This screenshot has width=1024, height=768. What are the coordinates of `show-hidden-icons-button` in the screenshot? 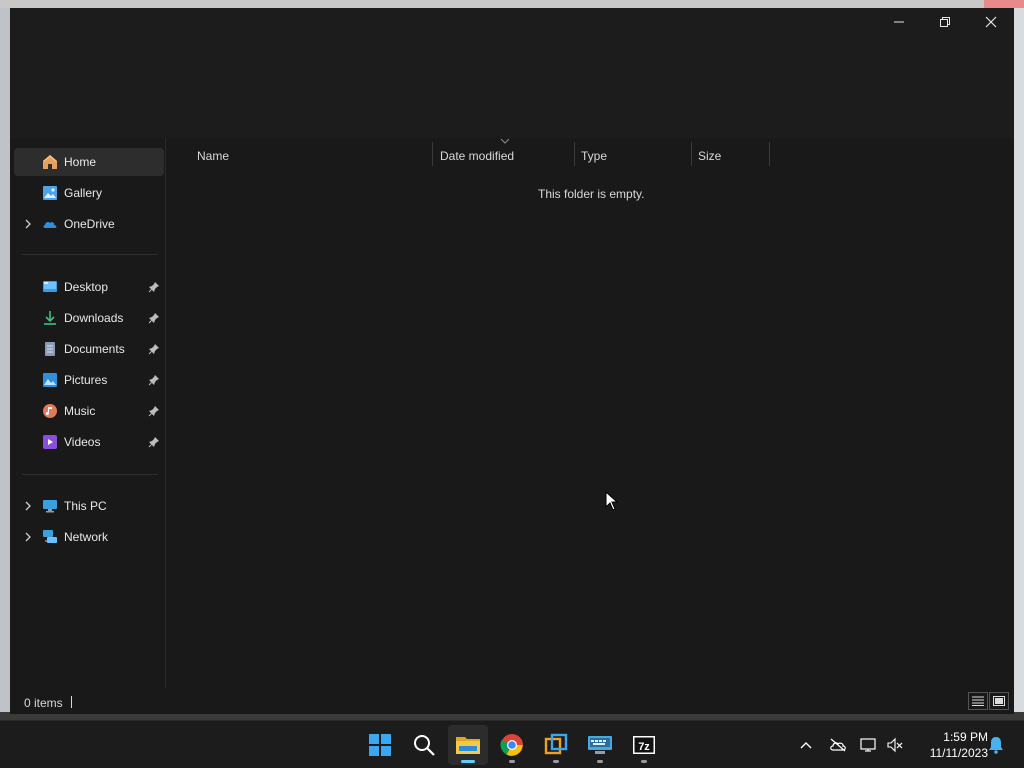 It's located at (806, 745).